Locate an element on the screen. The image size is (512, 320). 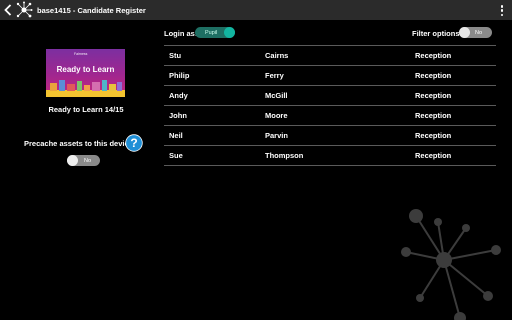
last-name: Thompson is located at coordinates (284, 155).